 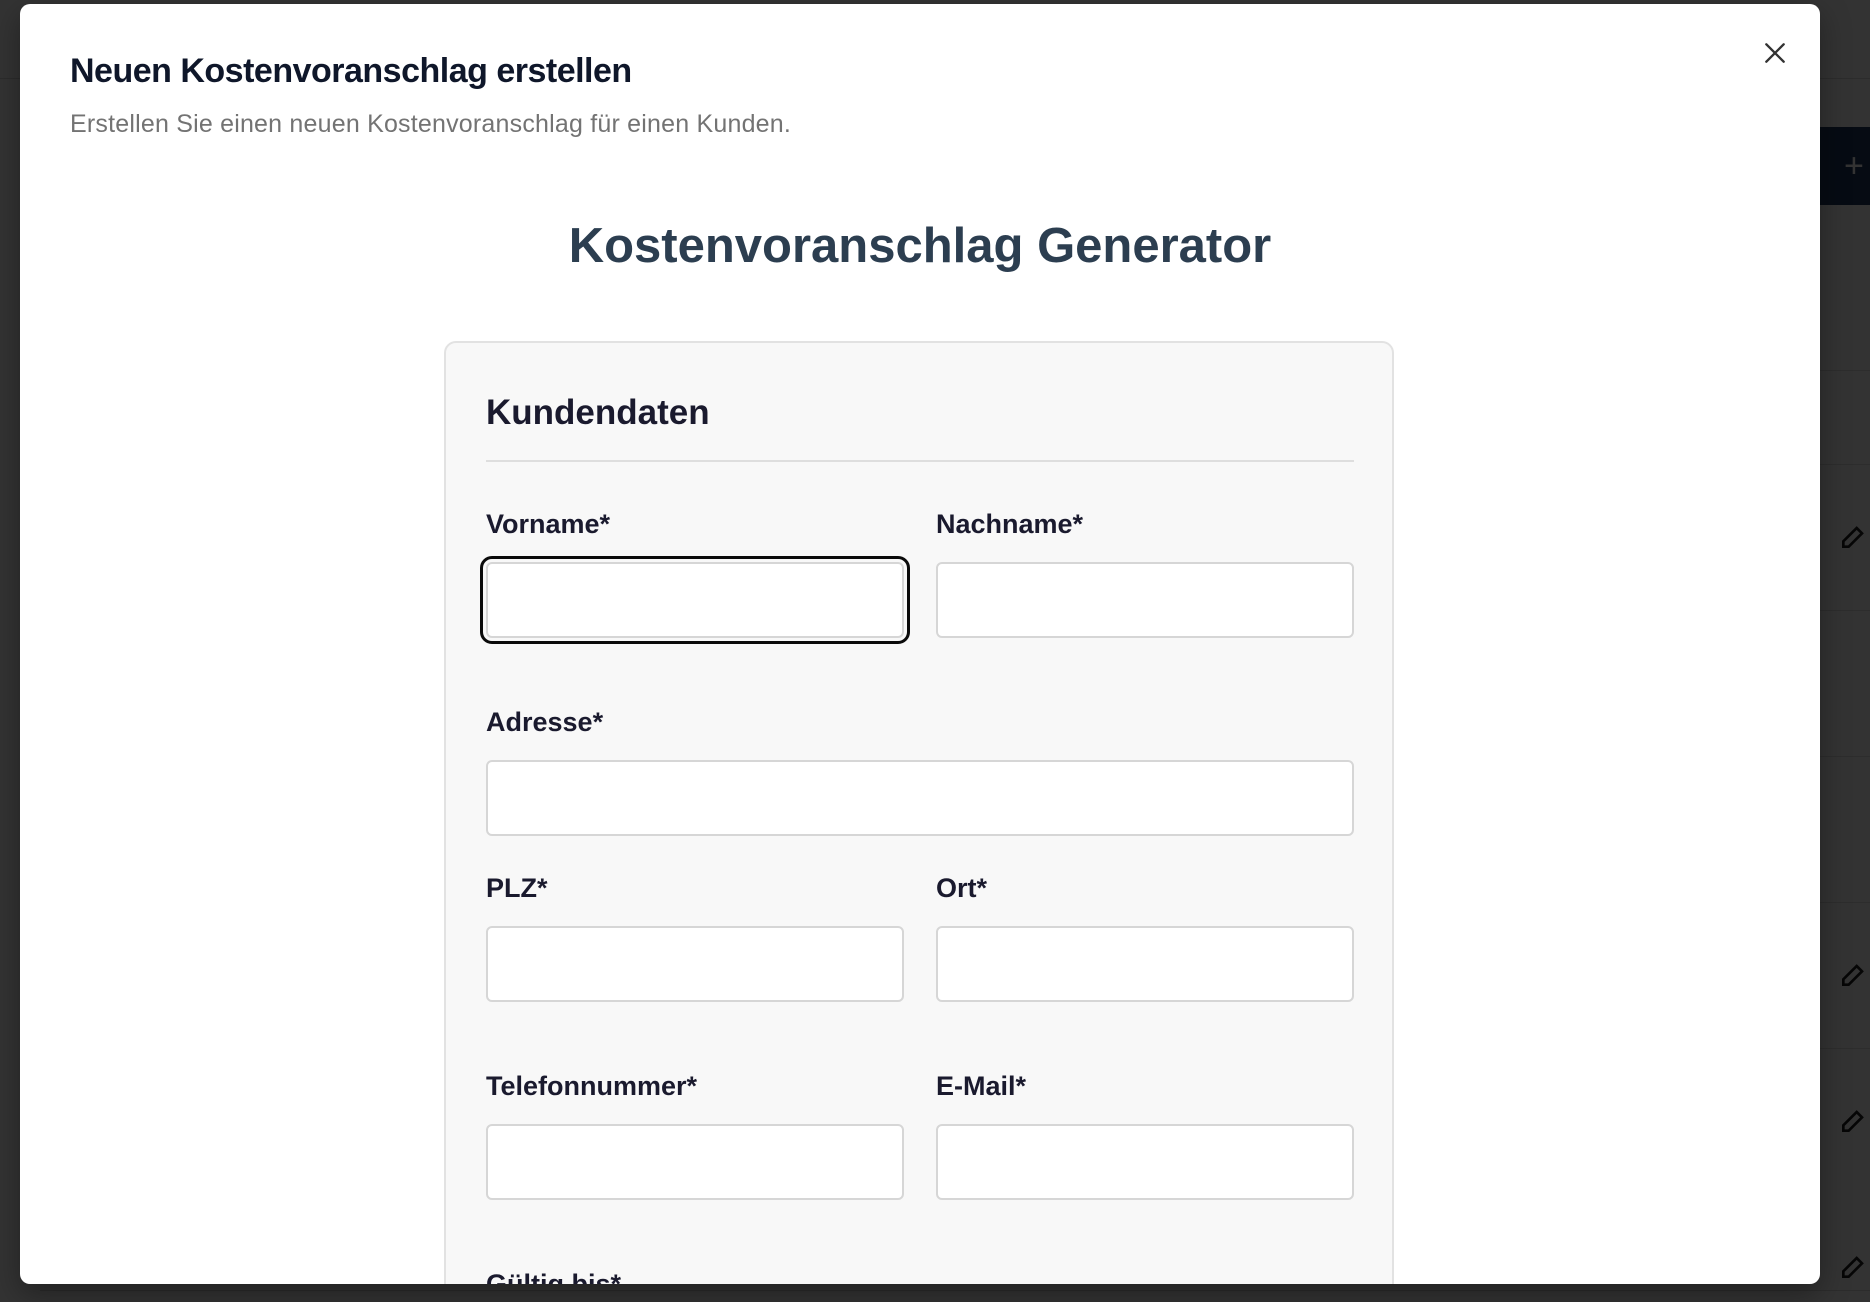 What do you see at coordinates (920, 461) in the screenshot?
I see `section-divider` at bounding box center [920, 461].